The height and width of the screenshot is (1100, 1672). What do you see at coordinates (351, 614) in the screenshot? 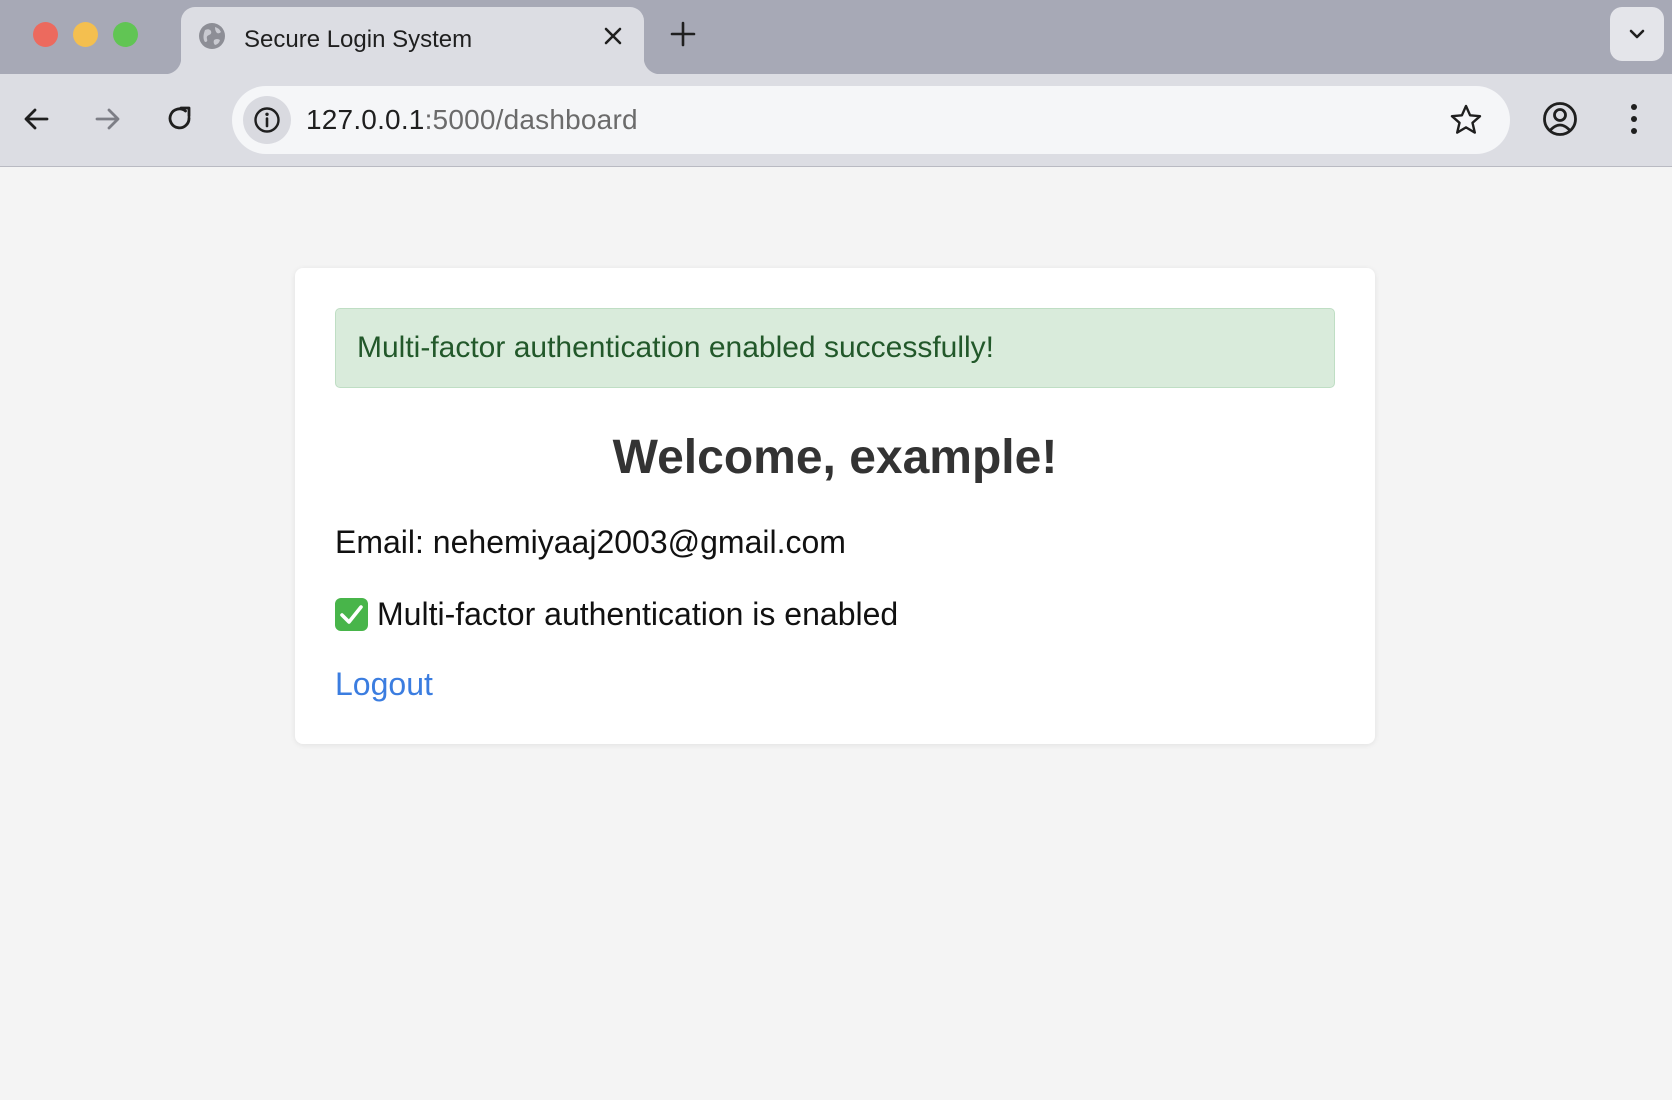
I see `check-mark-icon` at bounding box center [351, 614].